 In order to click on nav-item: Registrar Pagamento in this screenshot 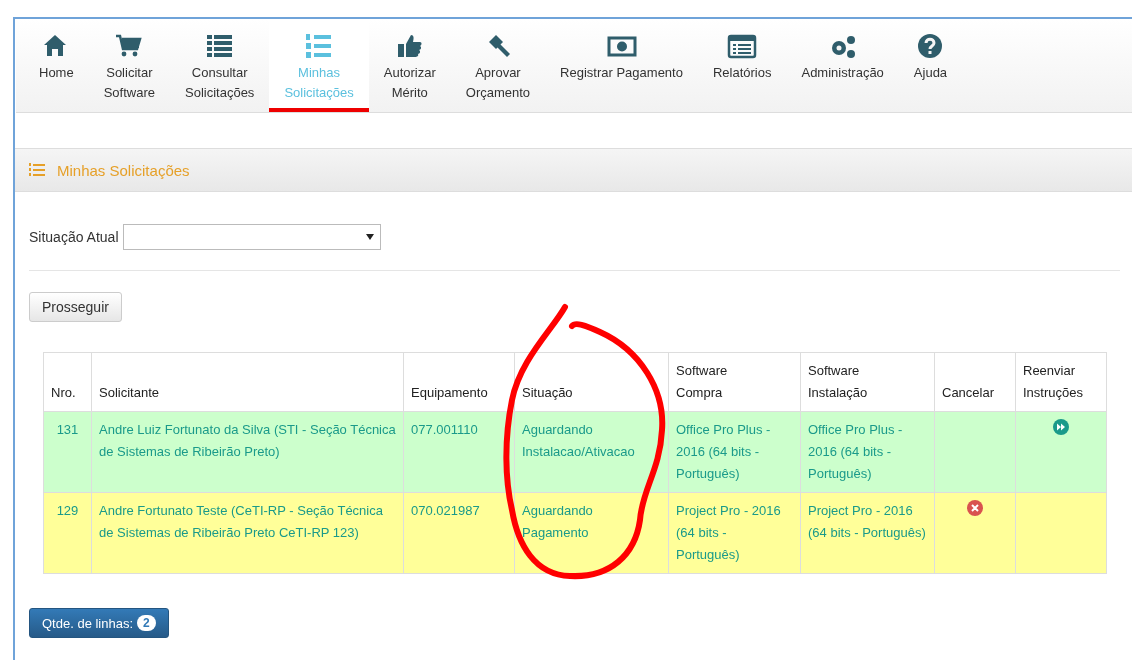, I will do `click(621, 65)`.